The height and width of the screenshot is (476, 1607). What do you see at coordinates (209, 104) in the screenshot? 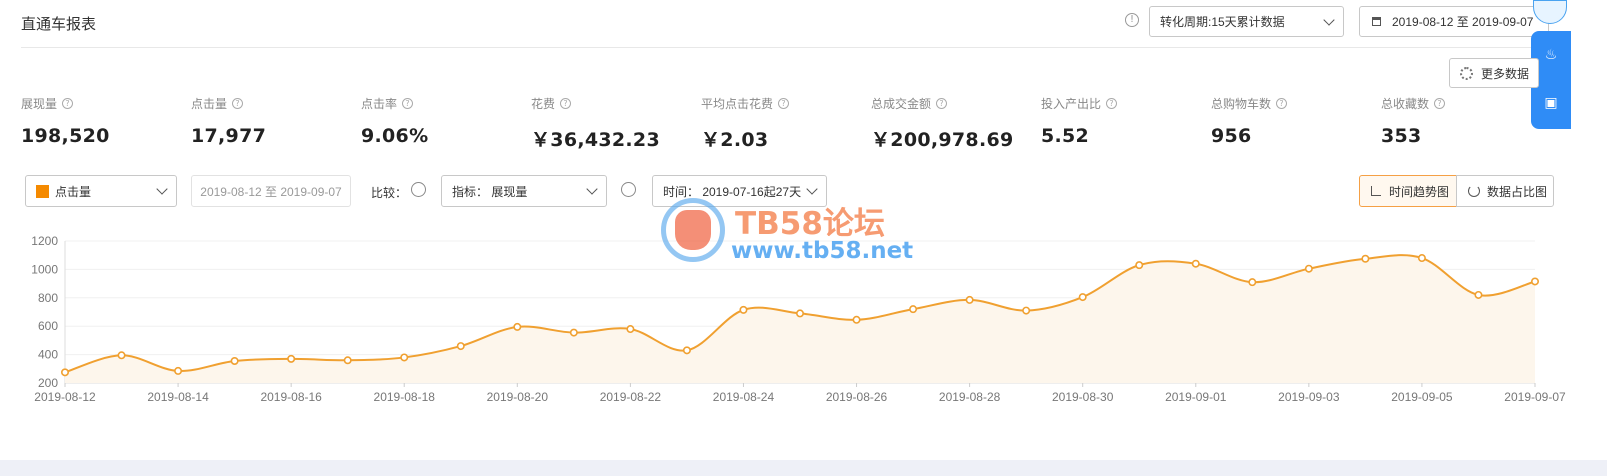
I see `metric-label: 点击量` at bounding box center [209, 104].